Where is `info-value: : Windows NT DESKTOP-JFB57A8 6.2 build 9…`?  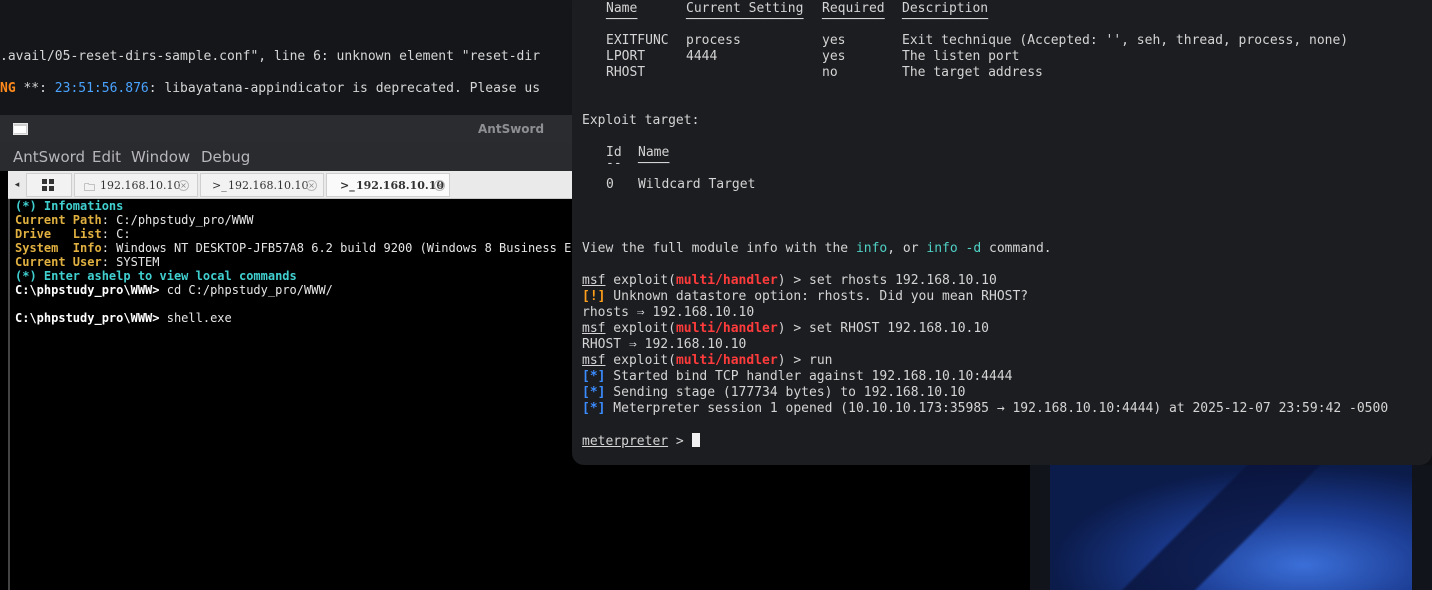 info-value: : Windows NT DESKTOP-JFB57A8 6.2 build 9… is located at coordinates (340, 248).